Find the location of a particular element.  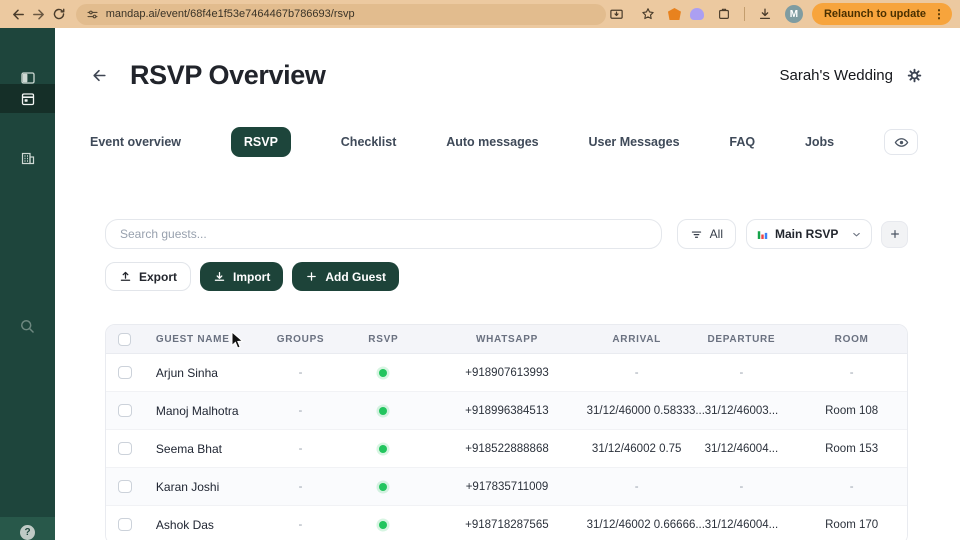

chevron-down-icon is located at coordinates (856, 234).